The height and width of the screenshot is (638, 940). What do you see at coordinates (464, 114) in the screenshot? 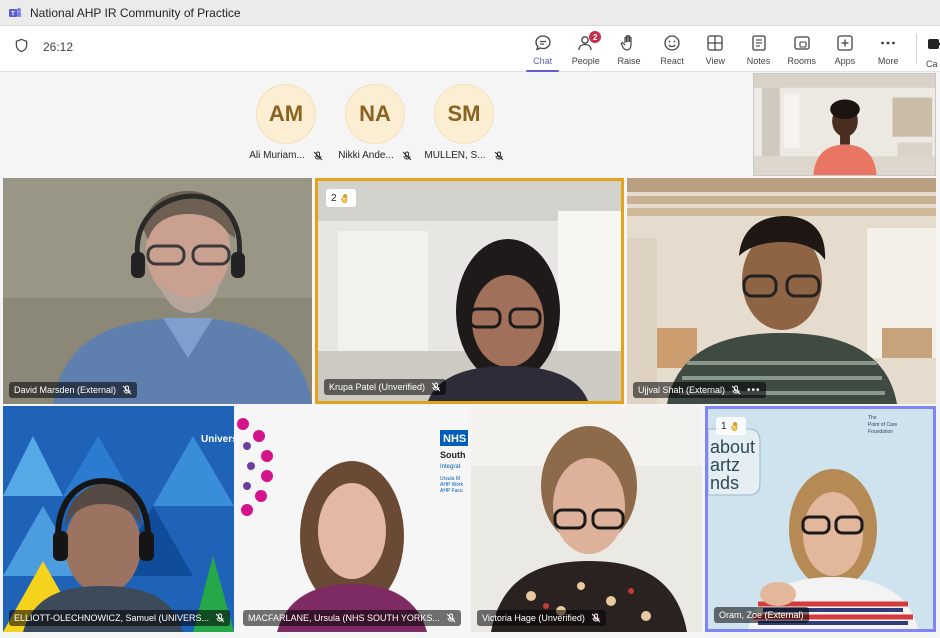
I see `avatar: SM` at bounding box center [464, 114].